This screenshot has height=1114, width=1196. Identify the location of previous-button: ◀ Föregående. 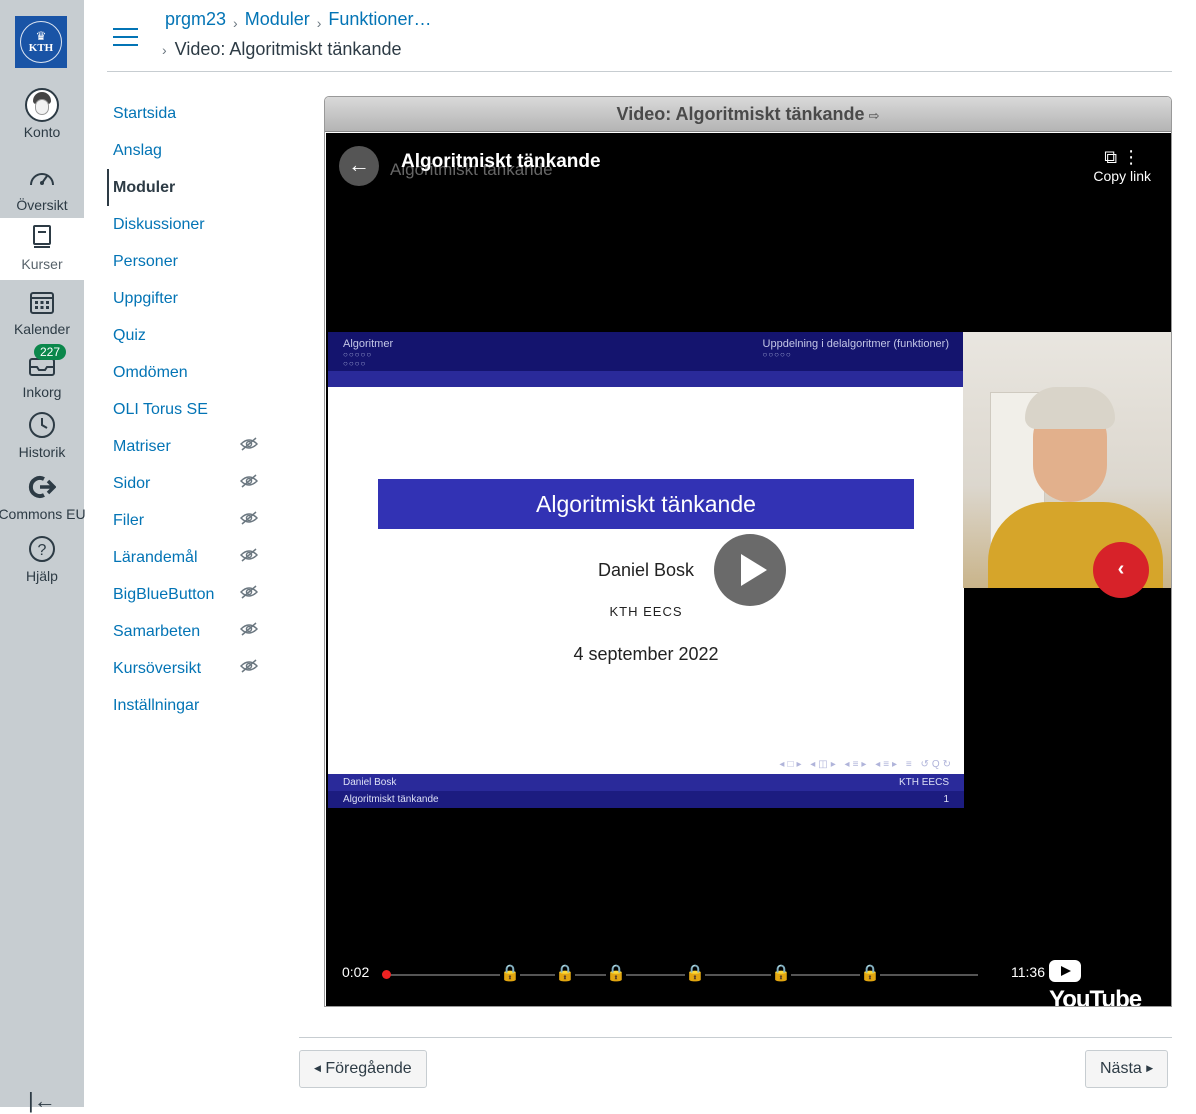
(363, 1069).